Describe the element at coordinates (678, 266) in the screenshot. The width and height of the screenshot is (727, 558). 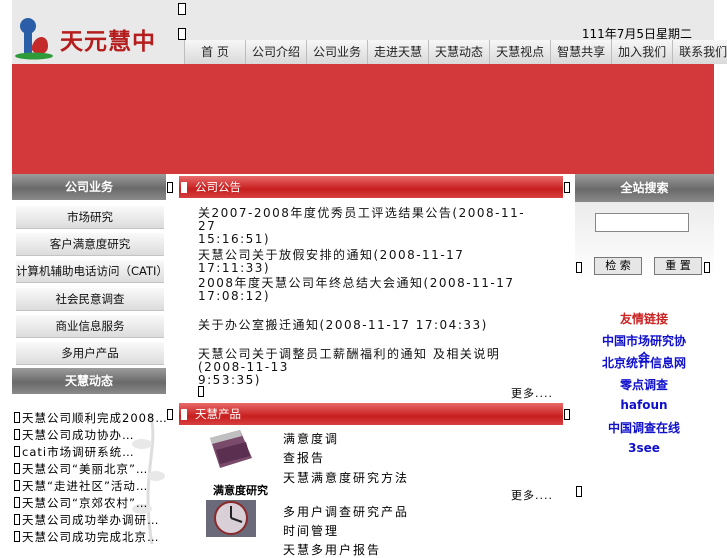
I see `reset-button: 重 置` at that location.